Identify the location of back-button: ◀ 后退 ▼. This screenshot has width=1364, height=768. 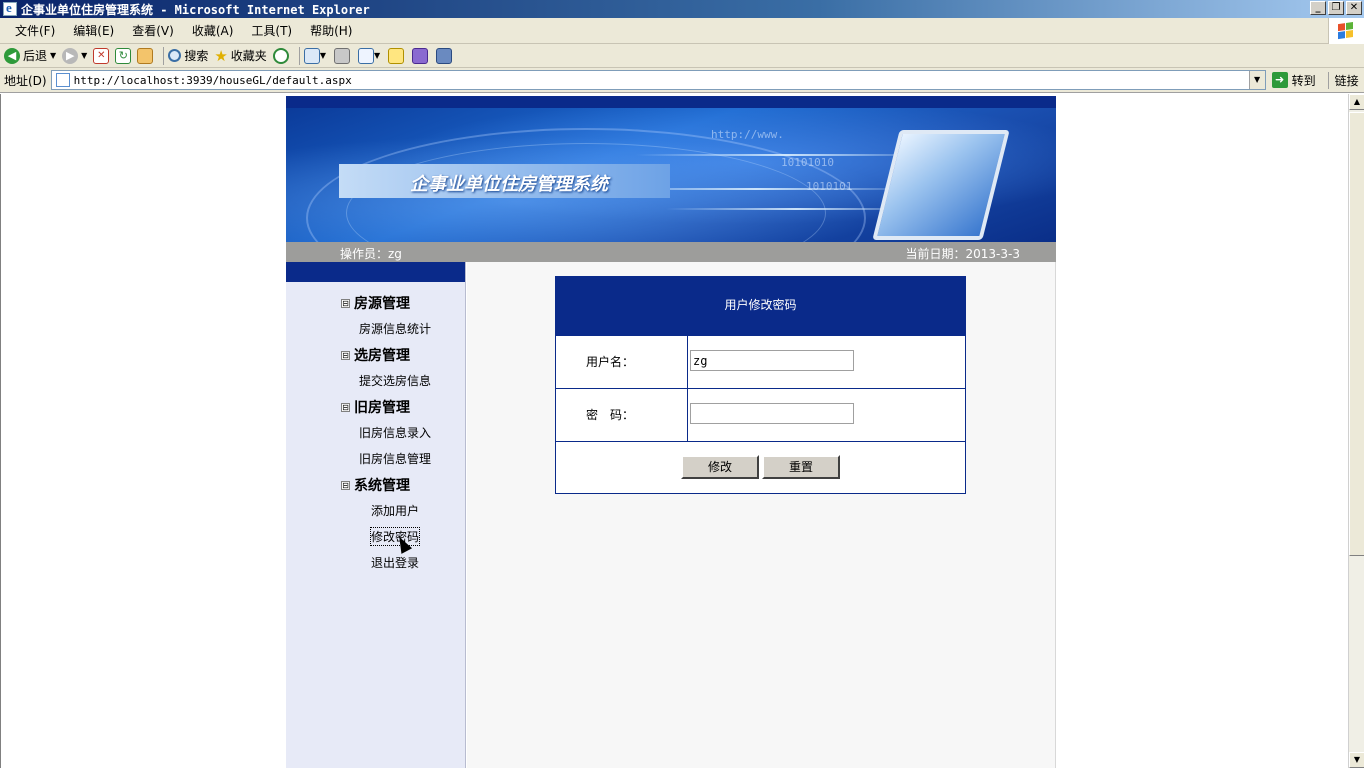
(30, 55).